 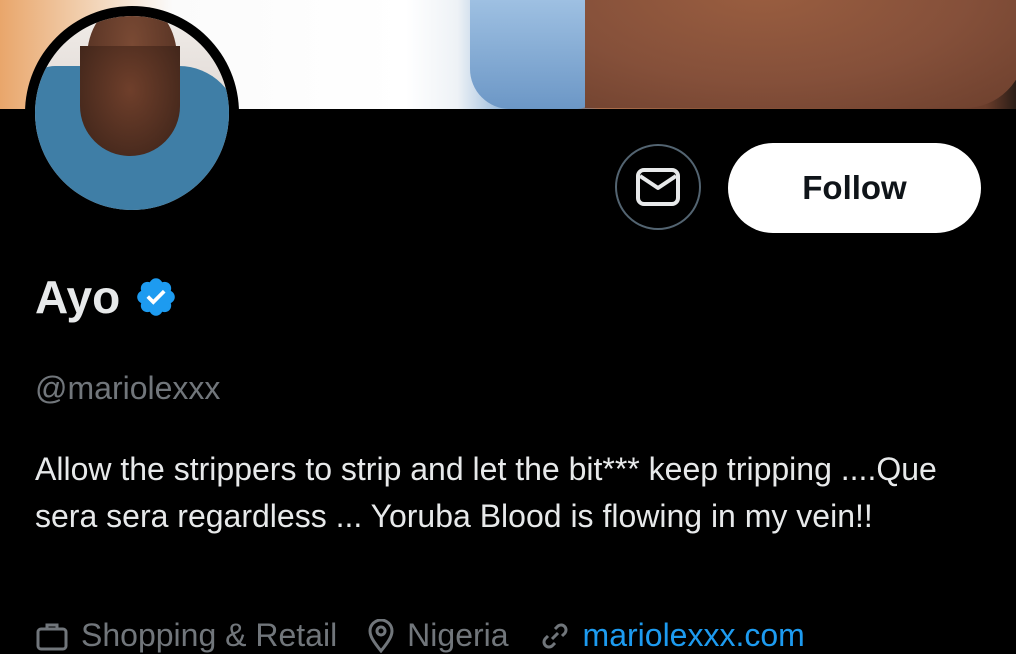 I want to click on profile-meta: Shopping & Retail Nigeria mariolexxx.com, so click(x=435, y=635).